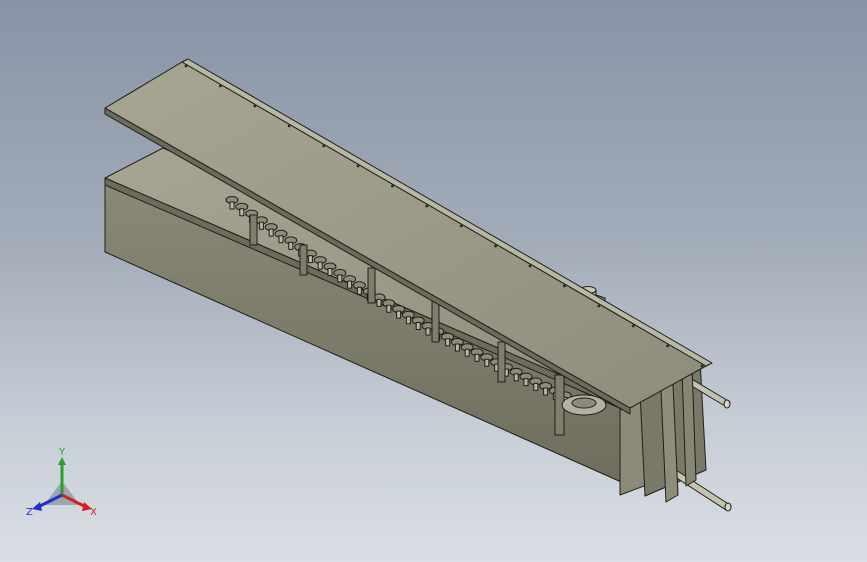  I want to click on view-triad: Y X Z, so click(61, 482).